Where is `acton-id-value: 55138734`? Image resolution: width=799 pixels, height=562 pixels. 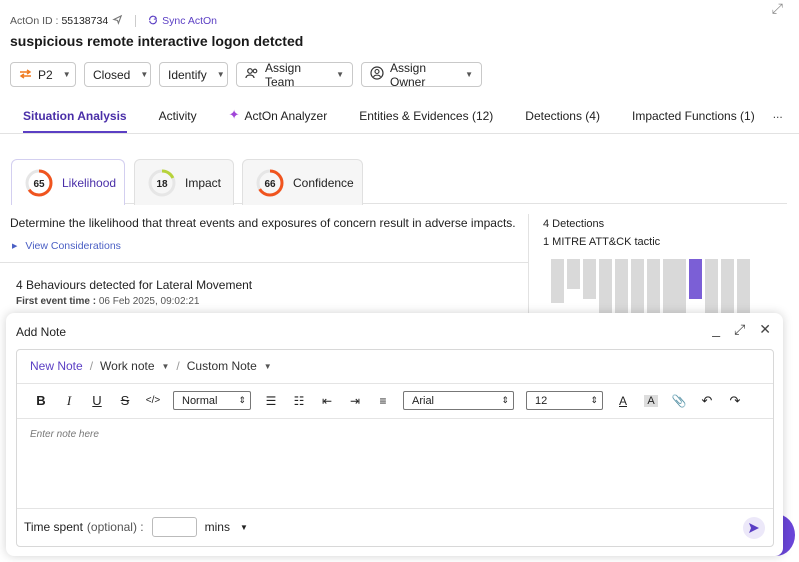
acton-id-value: 55138734 is located at coordinates (85, 21).